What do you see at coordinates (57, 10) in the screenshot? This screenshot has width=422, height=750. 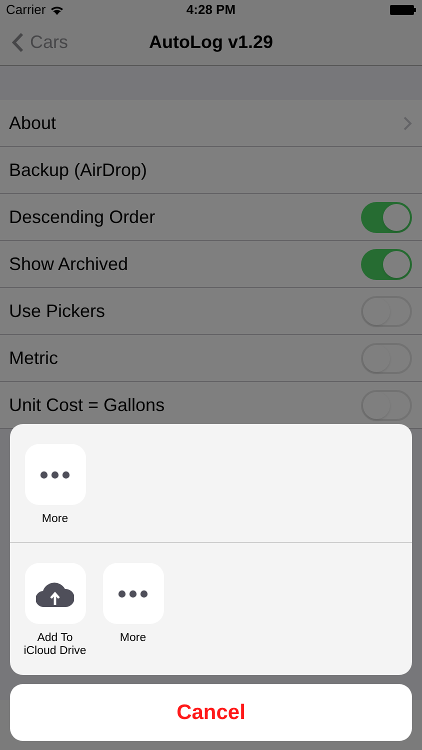 I see `wifi-icon` at bounding box center [57, 10].